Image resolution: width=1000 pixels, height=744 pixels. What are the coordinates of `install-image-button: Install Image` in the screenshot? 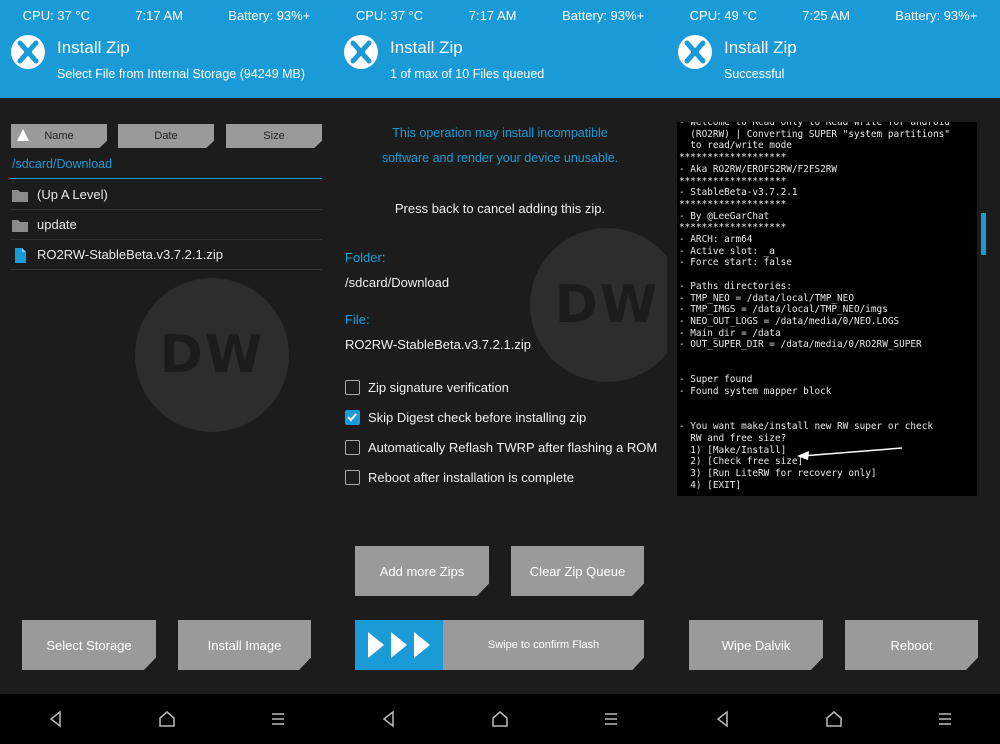 It's located at (244, 645).